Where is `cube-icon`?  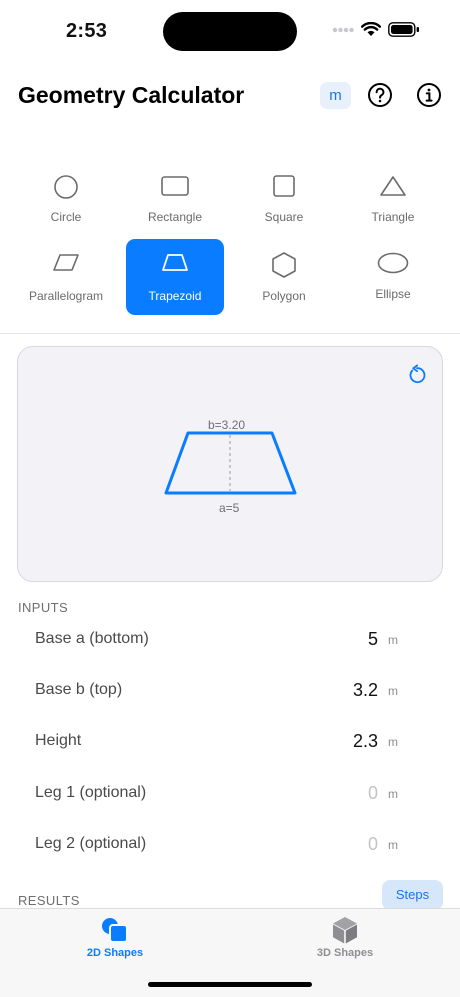
cube-icon is located at coordinates (345, 930).